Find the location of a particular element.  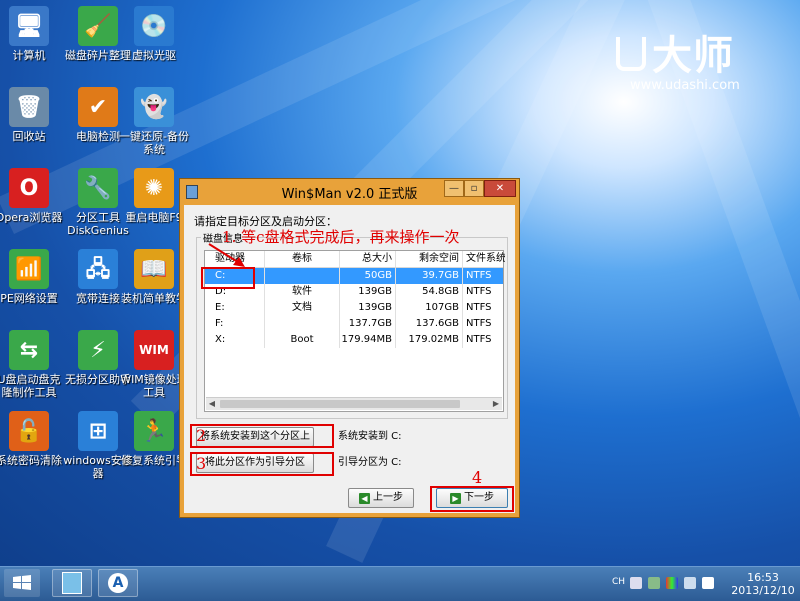

winsman-app-icon: A is located at coordinates (118, 583).